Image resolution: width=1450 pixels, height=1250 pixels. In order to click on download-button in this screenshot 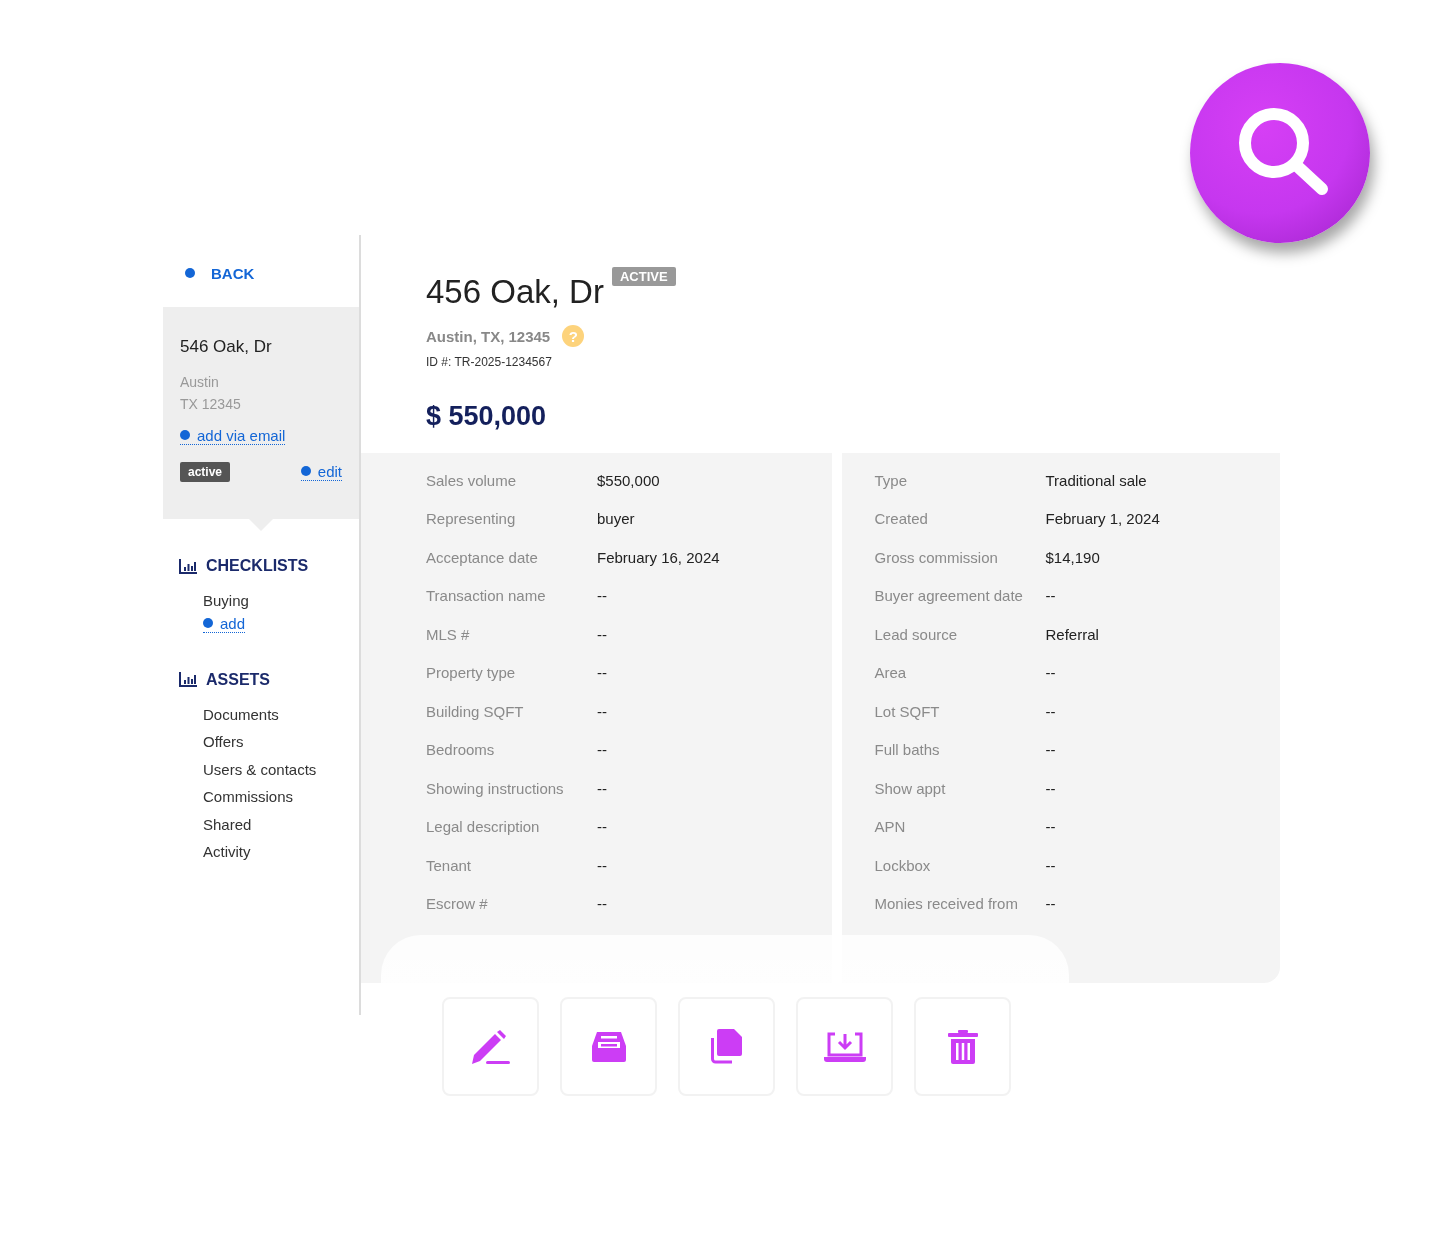, I will do `click(844, 1046)`.